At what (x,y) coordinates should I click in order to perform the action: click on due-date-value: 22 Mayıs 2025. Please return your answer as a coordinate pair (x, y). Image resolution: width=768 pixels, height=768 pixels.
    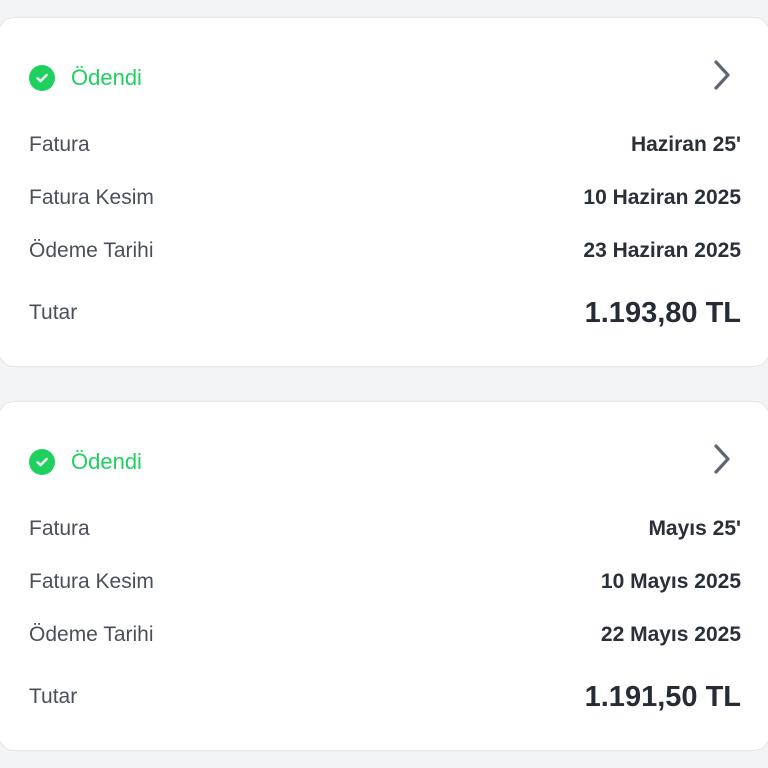
    Looking at the image, I should click on (670, 634).